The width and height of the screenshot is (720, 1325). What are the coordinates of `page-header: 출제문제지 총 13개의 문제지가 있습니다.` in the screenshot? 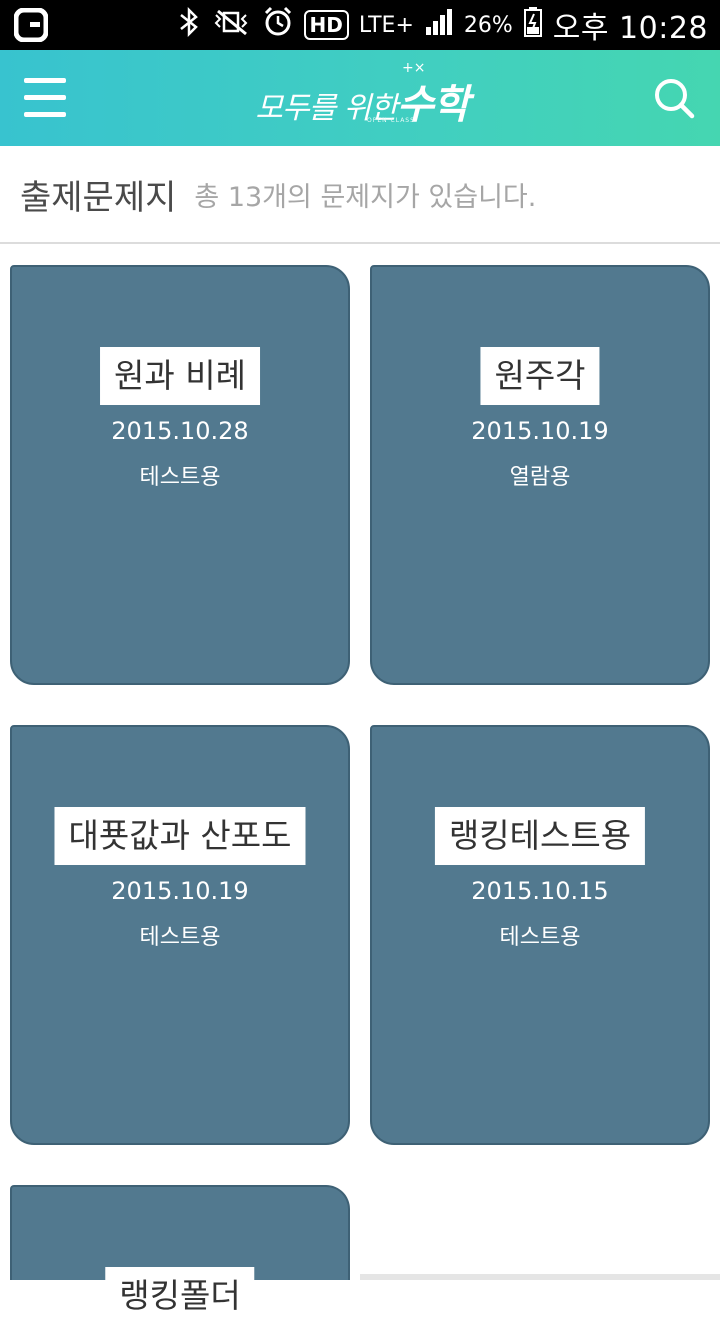 It's located at (360, 195).